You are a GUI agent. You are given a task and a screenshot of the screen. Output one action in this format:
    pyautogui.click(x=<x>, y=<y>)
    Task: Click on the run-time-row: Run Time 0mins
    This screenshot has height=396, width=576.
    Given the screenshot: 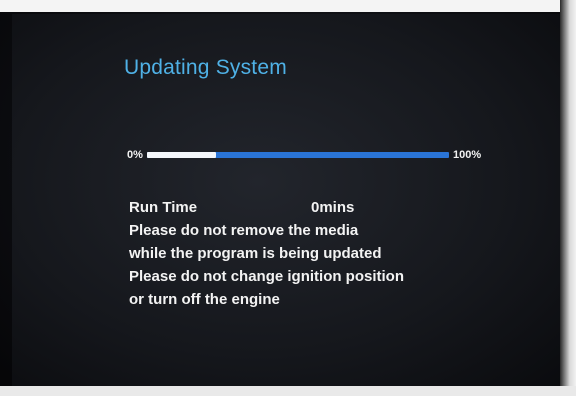 What is the action you would take?
    pyautogui.click(x=266, y=207)
    